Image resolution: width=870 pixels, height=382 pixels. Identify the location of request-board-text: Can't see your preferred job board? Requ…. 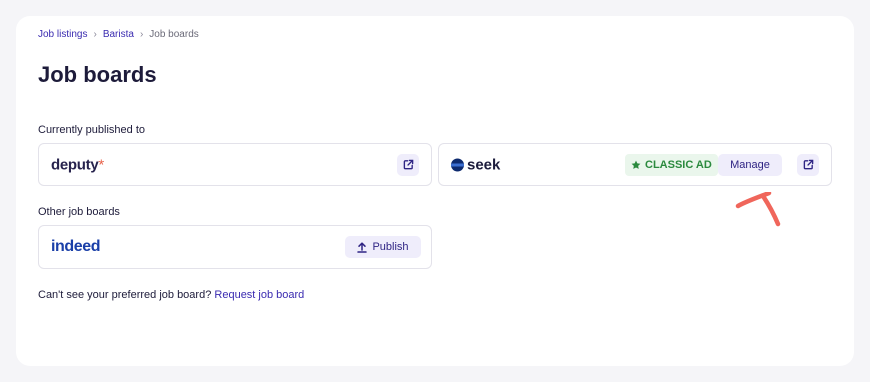
(171, 295).